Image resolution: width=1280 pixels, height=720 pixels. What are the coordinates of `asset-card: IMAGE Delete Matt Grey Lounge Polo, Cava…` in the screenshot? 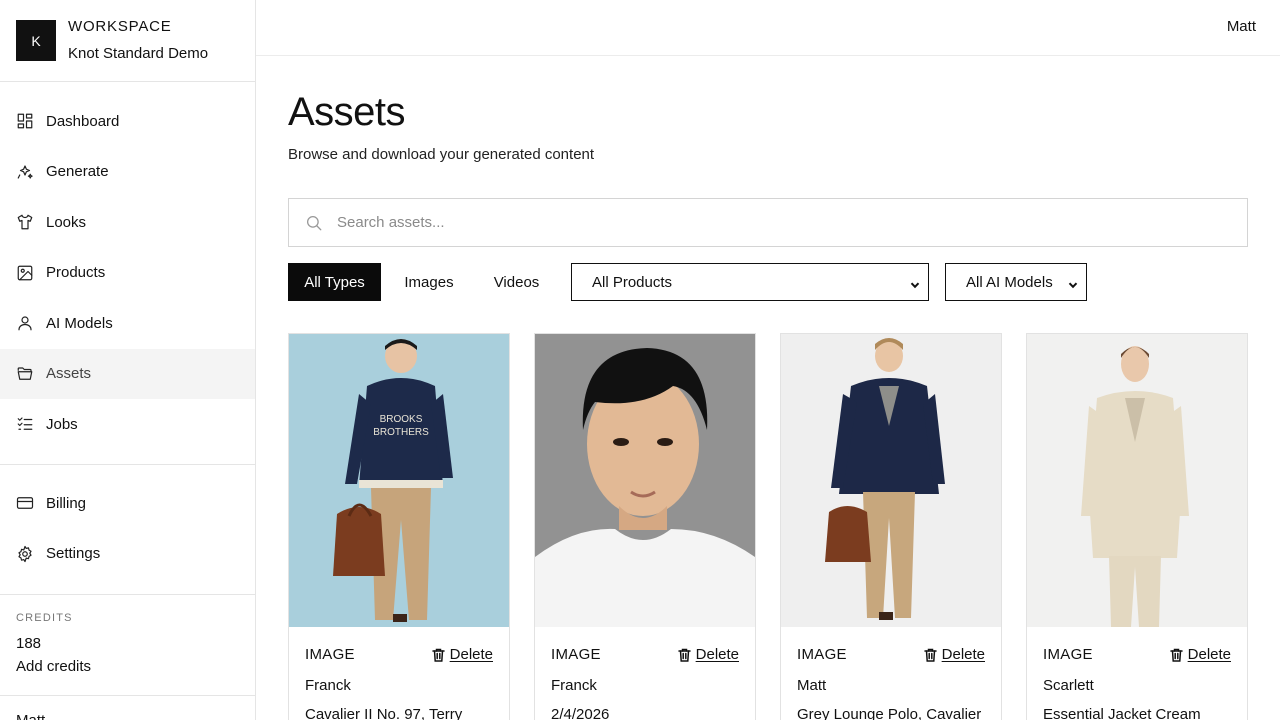 It's located at (891, 526).